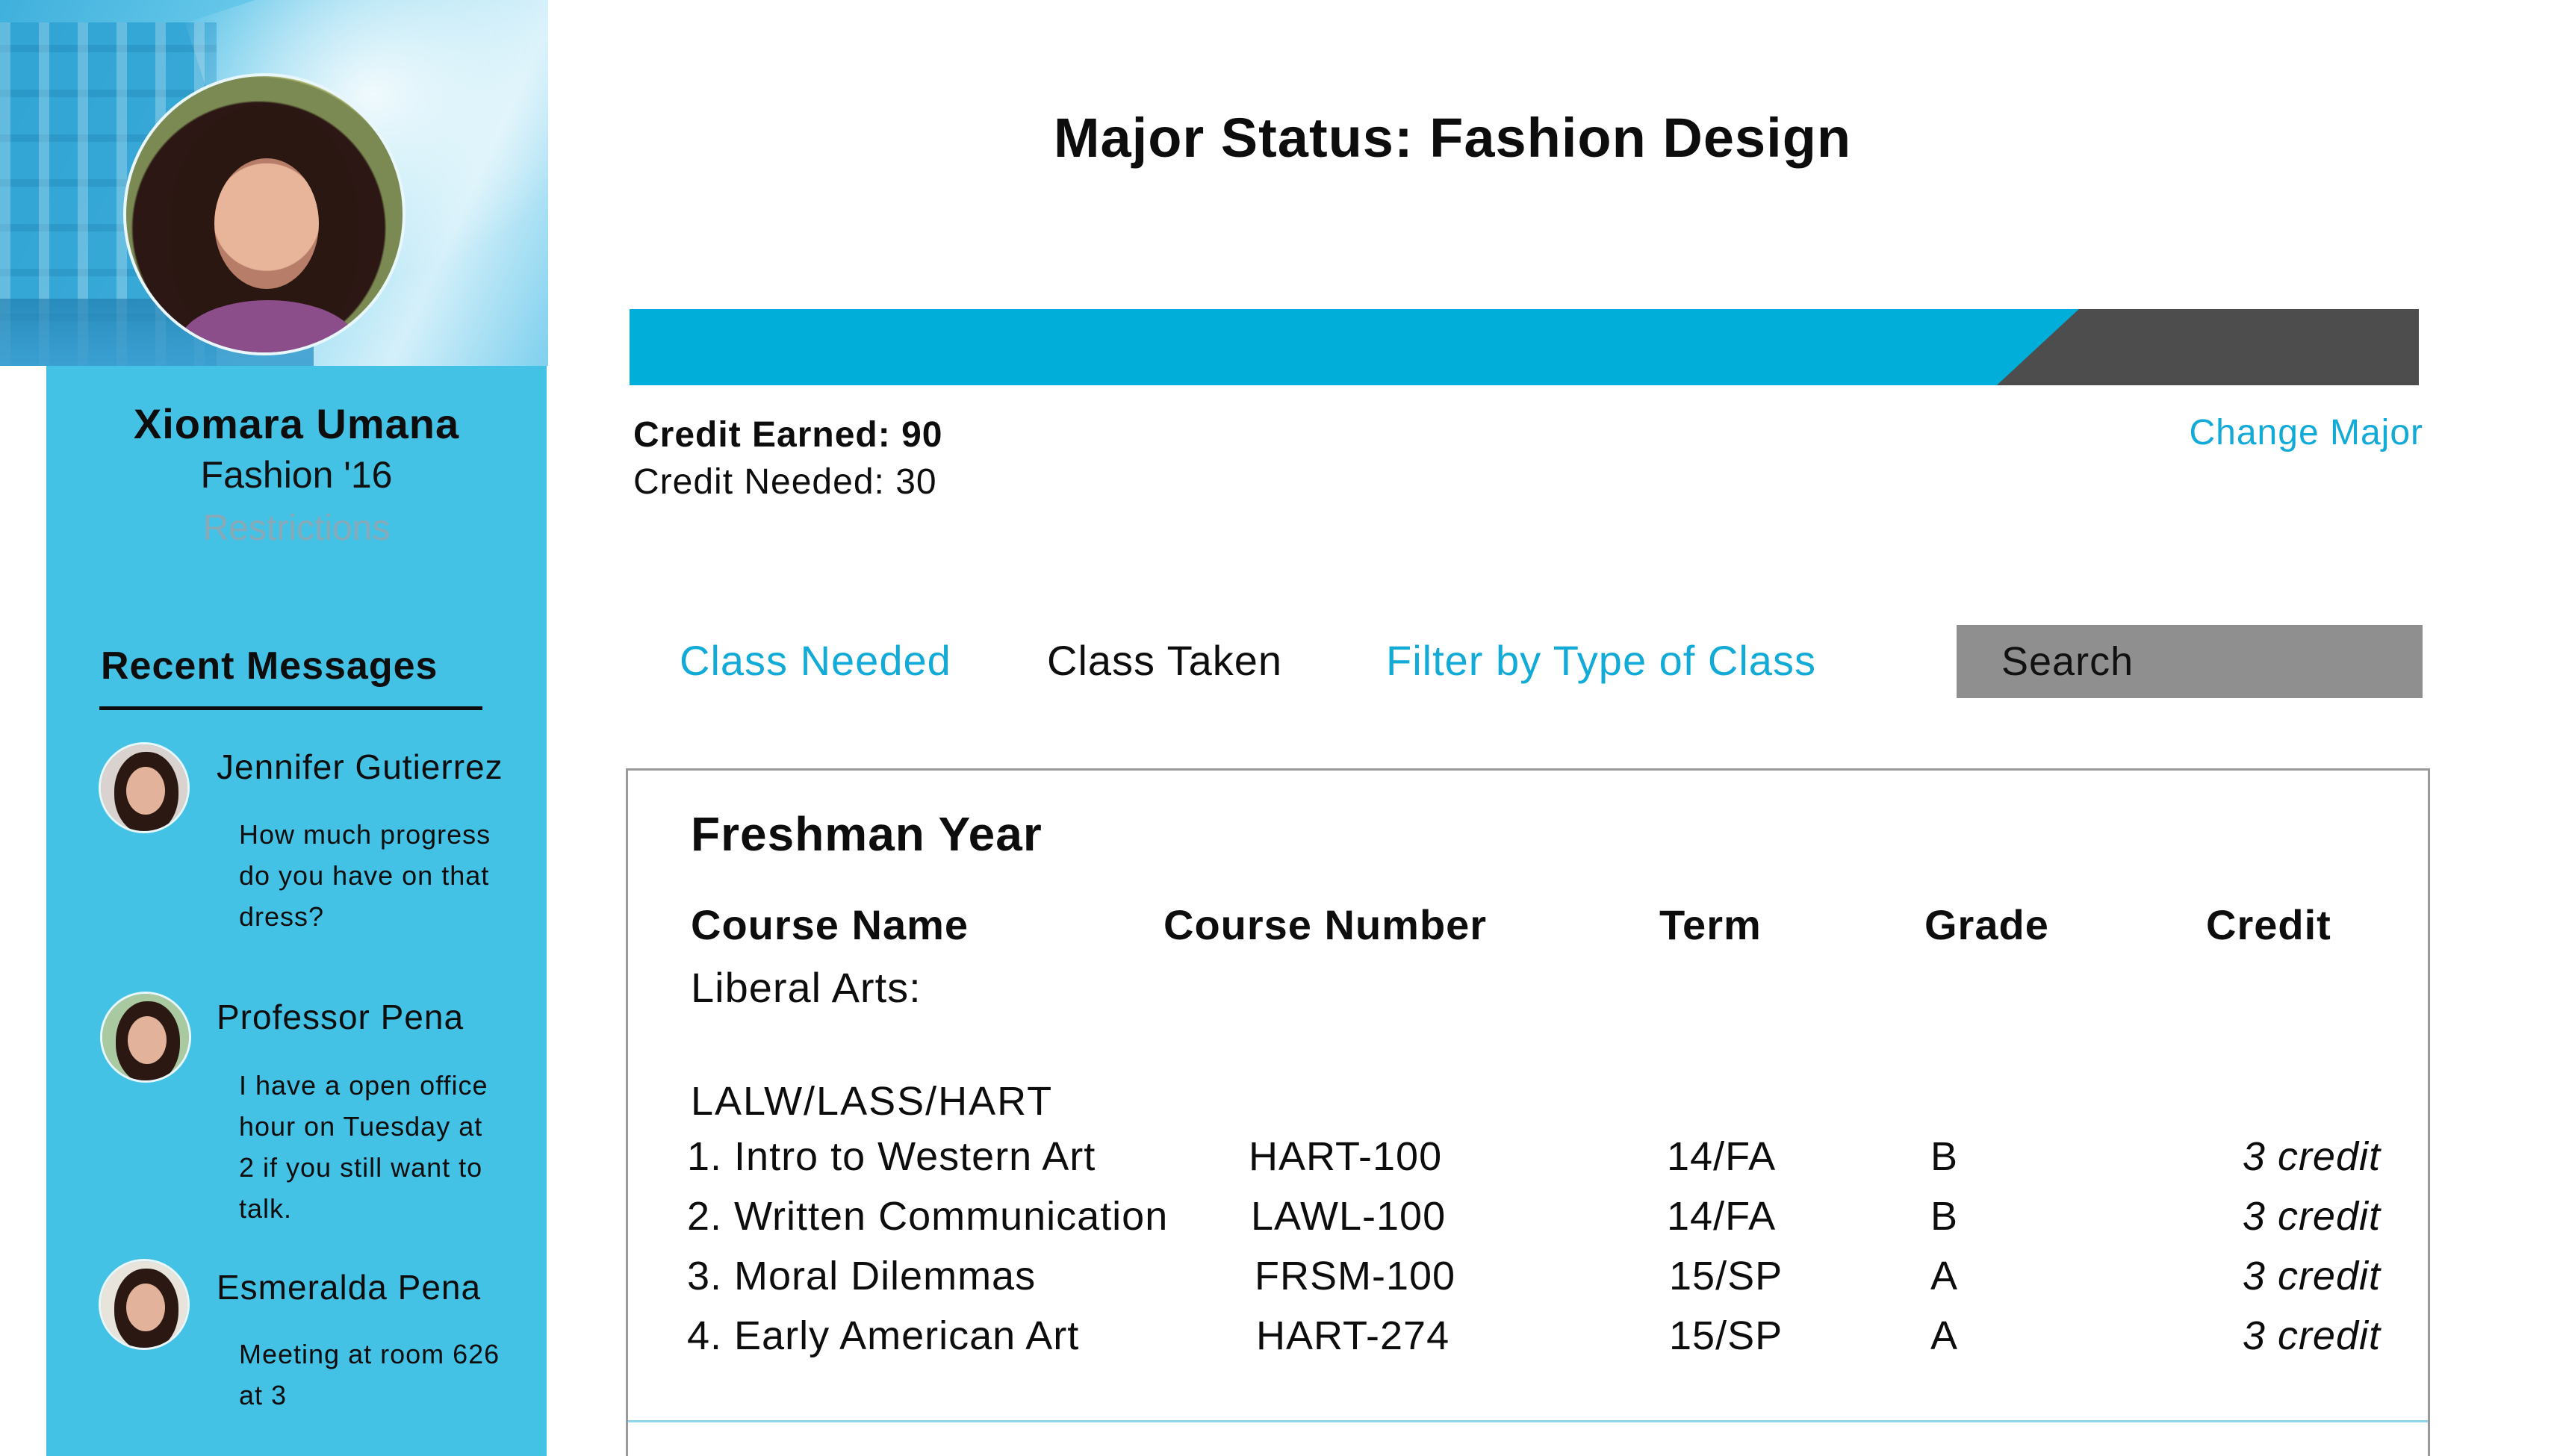 The height and width of the screenshot is (1456, 2554). Describe the element at coordinates (340, 1017) in the screenshot. I see `message-sender-name: Professor Pena` at that location.